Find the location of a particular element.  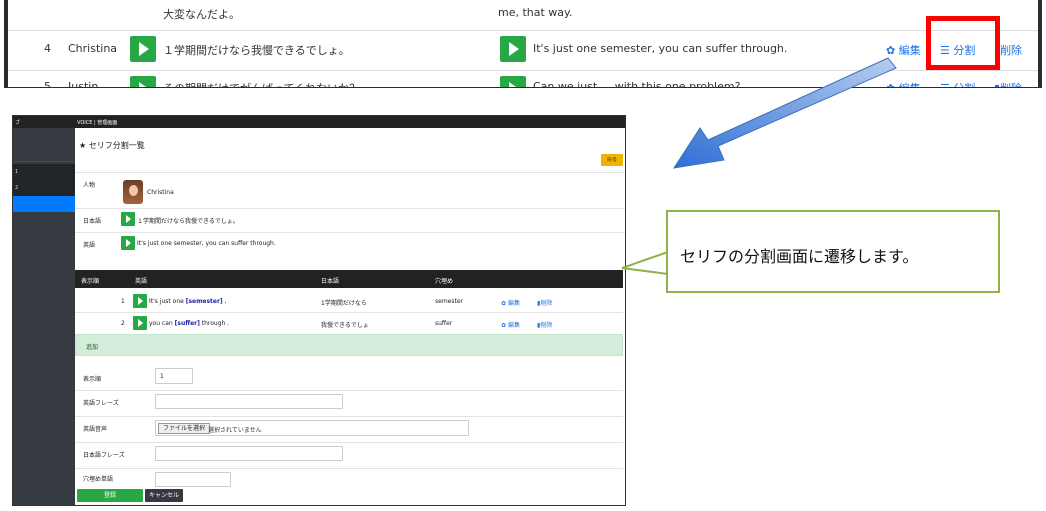

fill-word-label: 穴埋め単語 is located at coordinates (98, 479).